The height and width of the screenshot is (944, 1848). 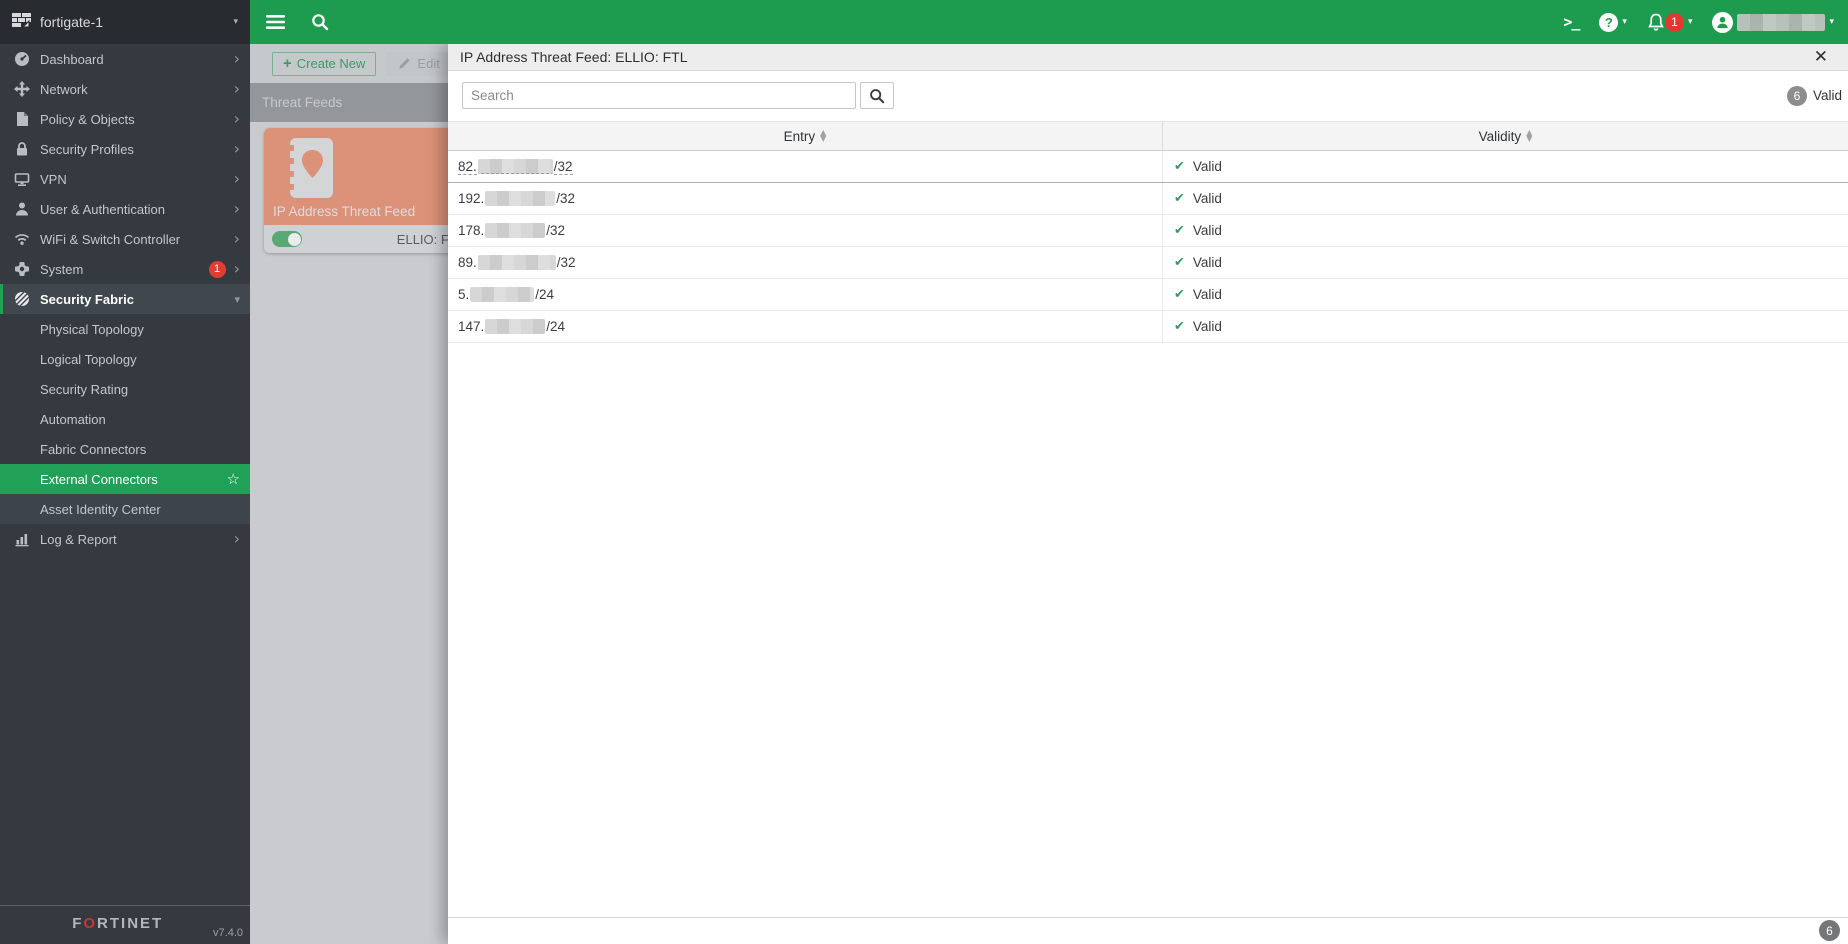 What do you see at coordinates (125, 539) in the screenshot?
I see `sidebar-item-log-report: Log & Report ›` at bounding box center [125, 539].